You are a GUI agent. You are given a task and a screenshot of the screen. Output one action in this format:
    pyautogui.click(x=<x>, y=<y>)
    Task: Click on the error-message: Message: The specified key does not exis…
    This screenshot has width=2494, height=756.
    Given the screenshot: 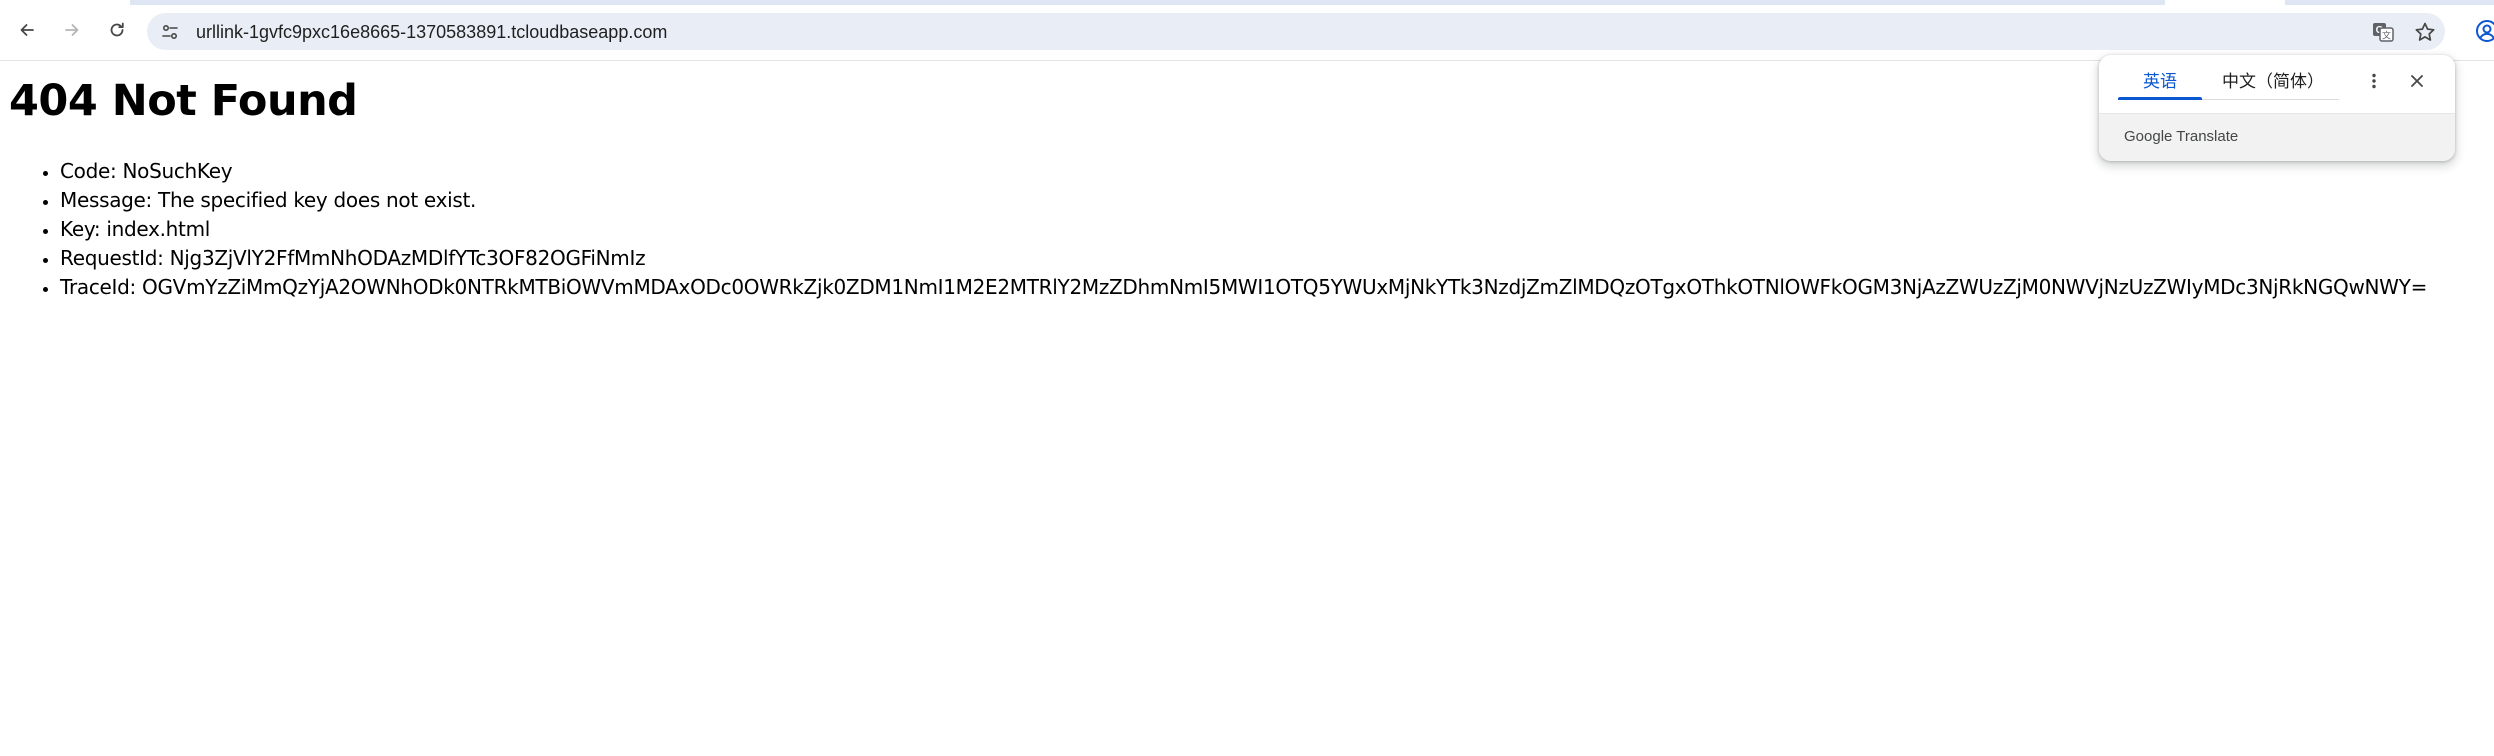 What is the action you would take?
    pyautogui.click(x=1243, y=200)
    